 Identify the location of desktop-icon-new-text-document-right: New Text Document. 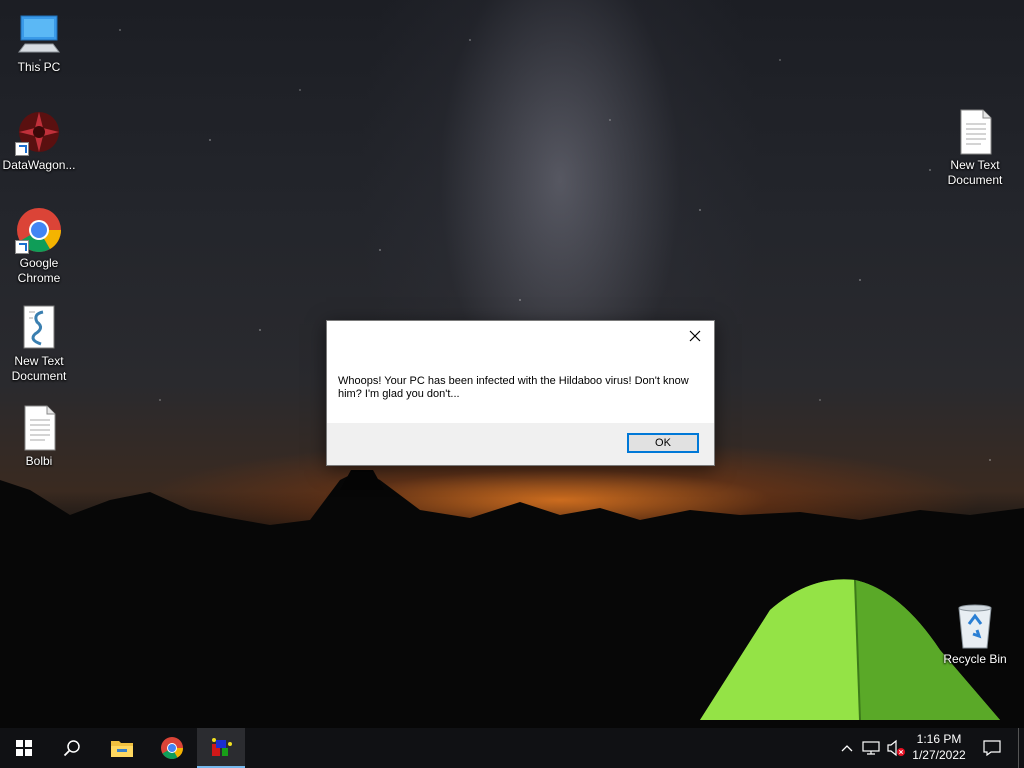
(975, 148).